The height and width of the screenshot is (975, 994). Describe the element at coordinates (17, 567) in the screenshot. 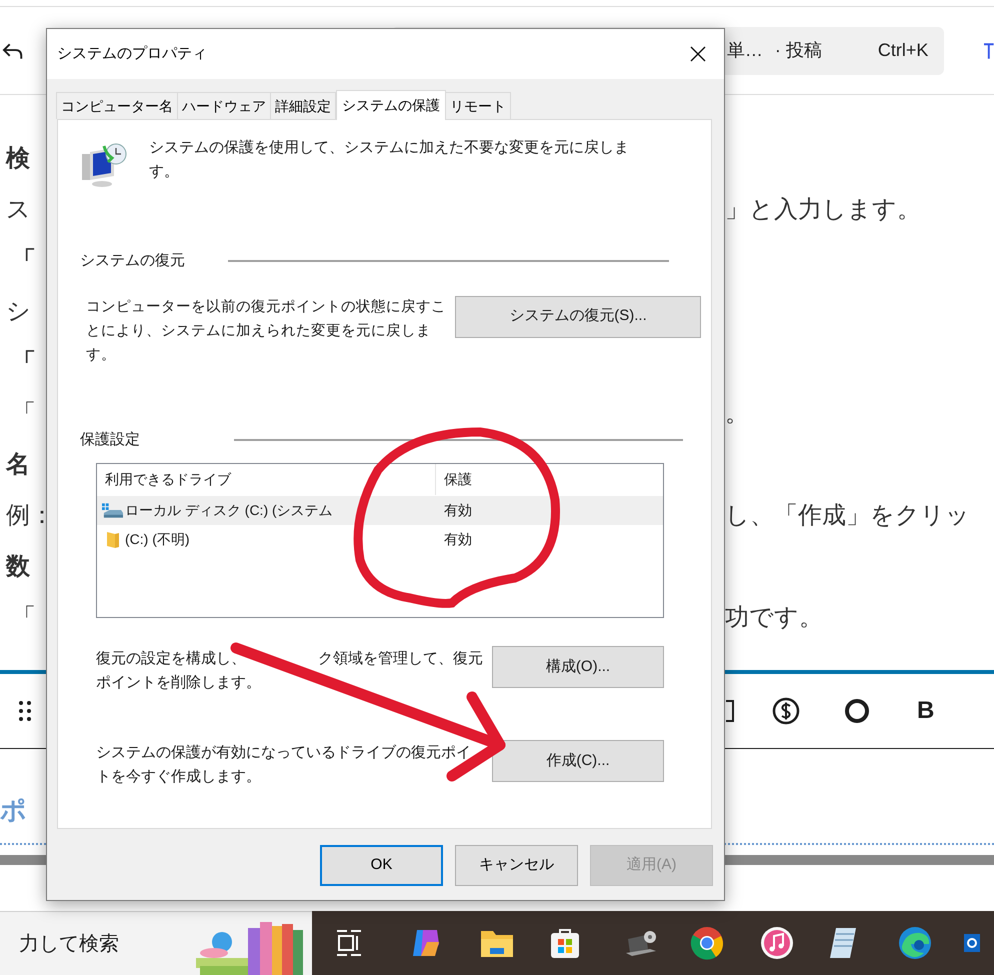

I see `article-heading: 数` at that location.